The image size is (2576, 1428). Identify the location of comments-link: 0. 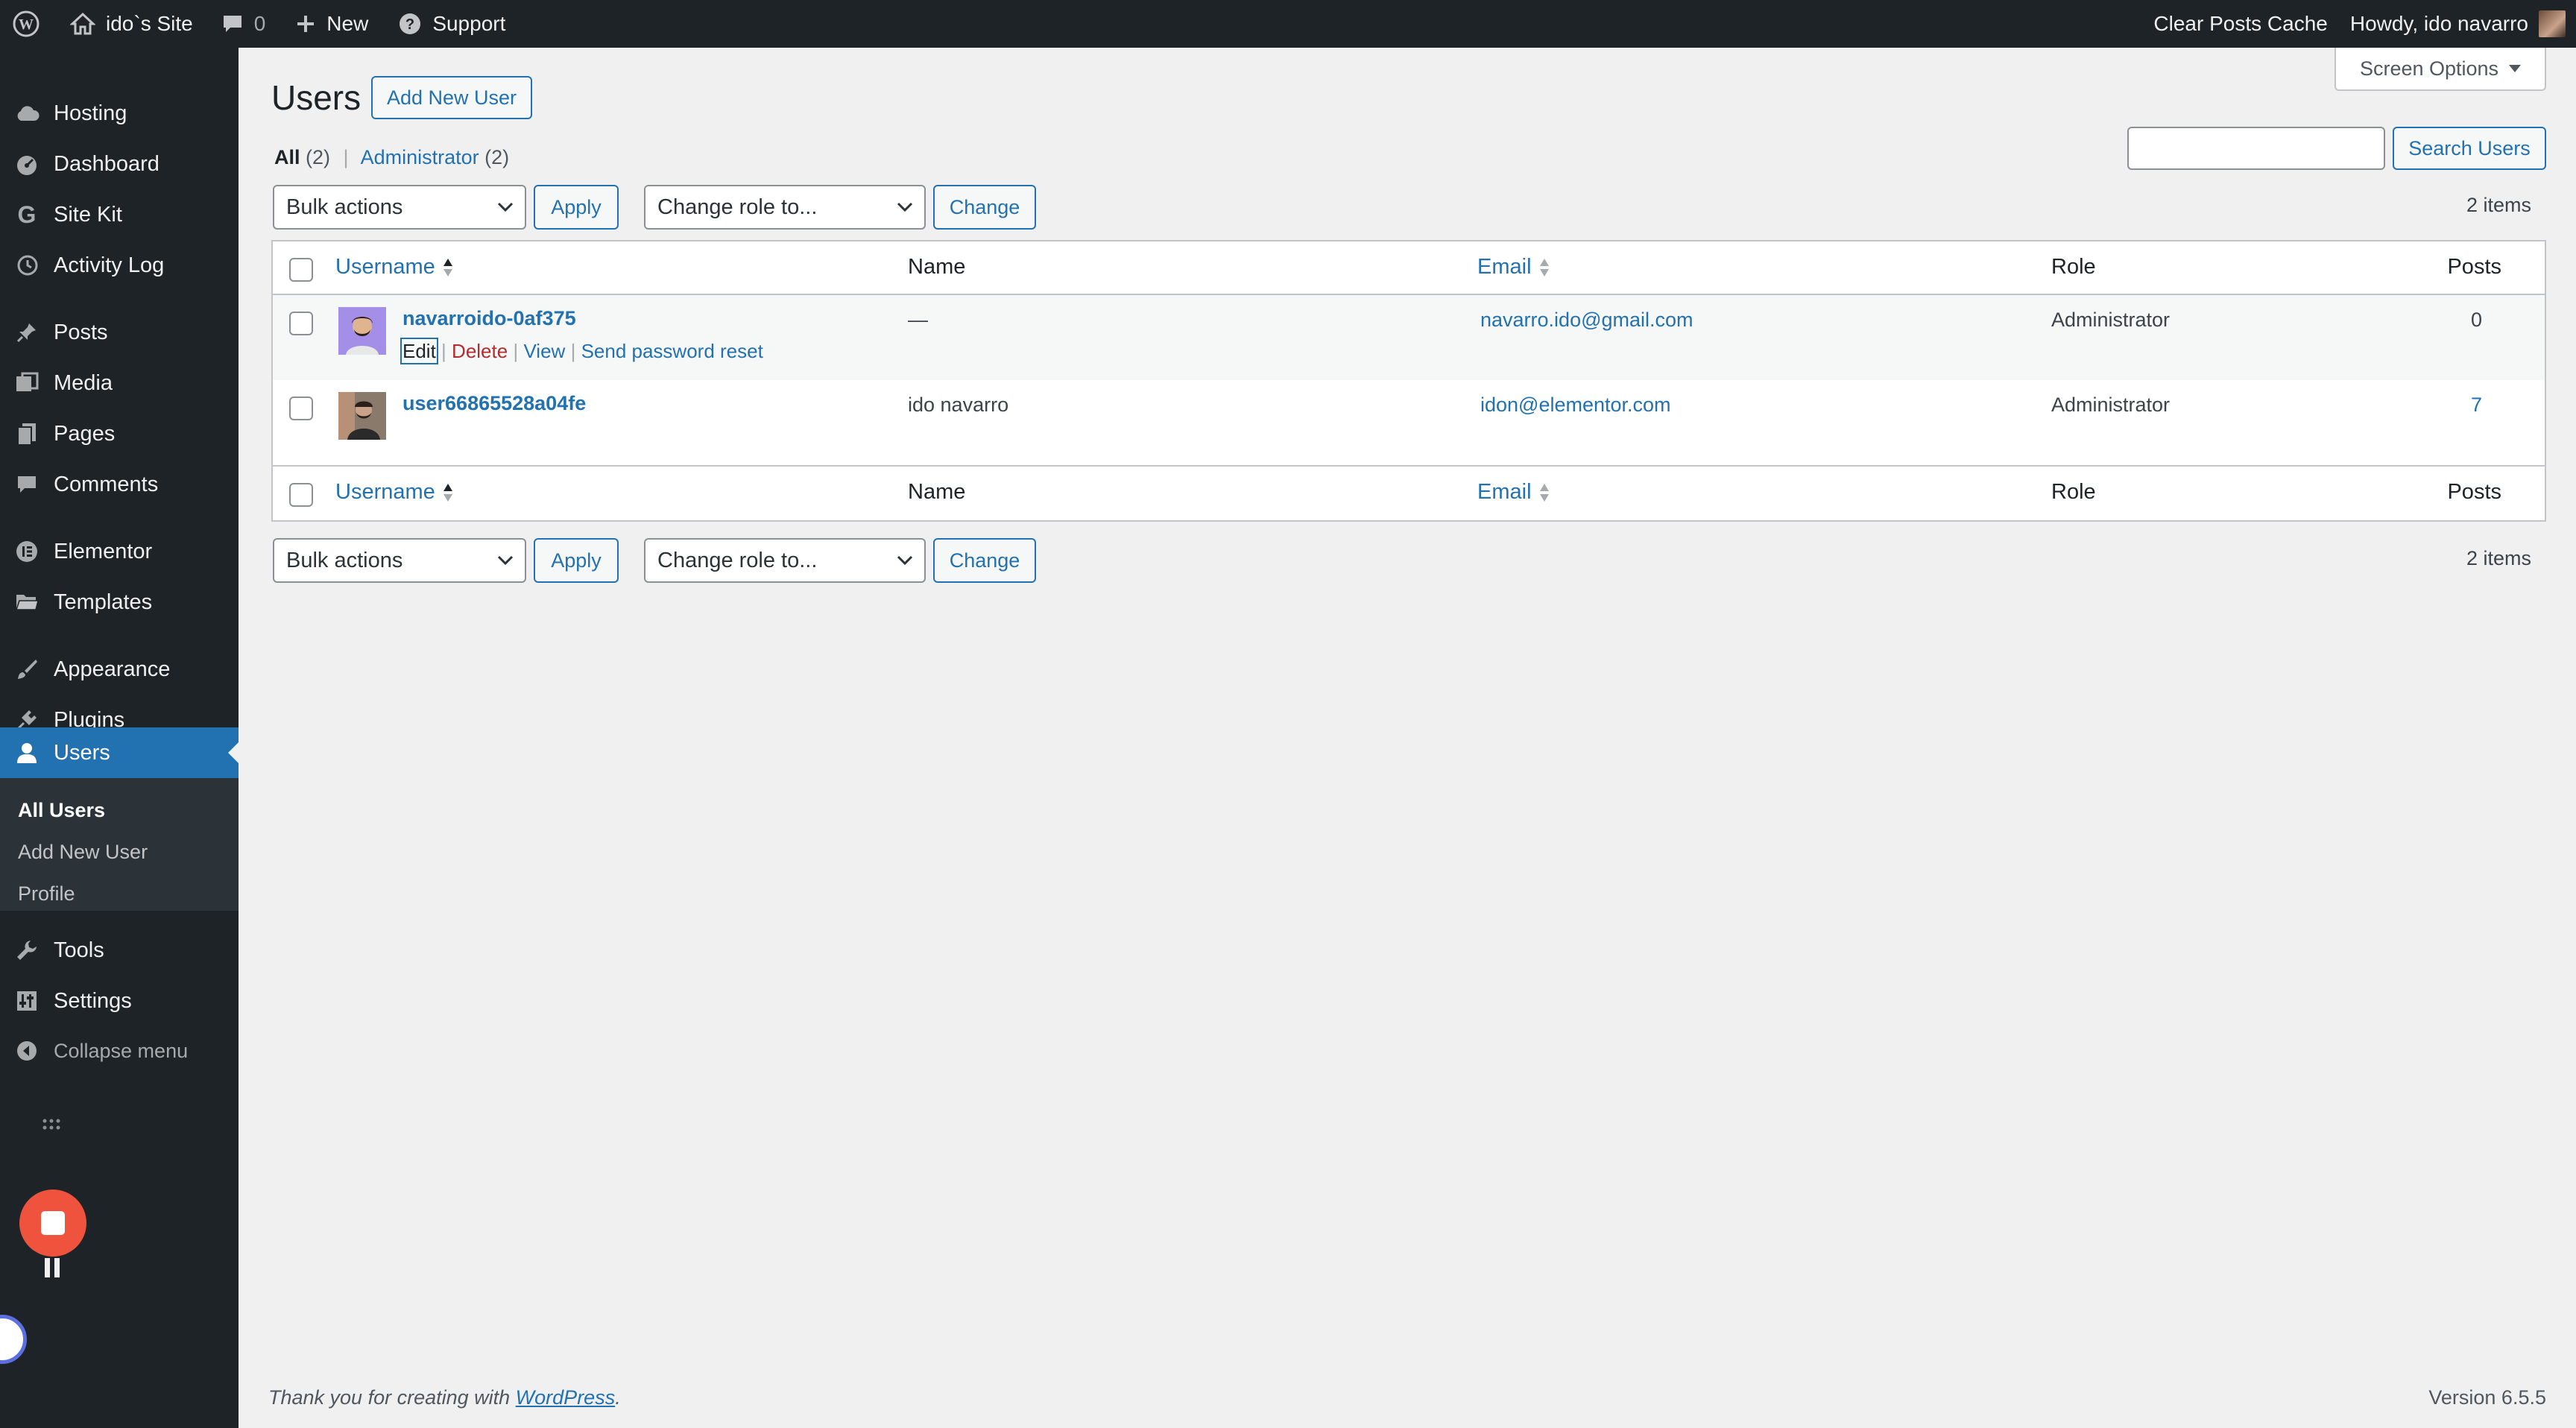
(243, 24).